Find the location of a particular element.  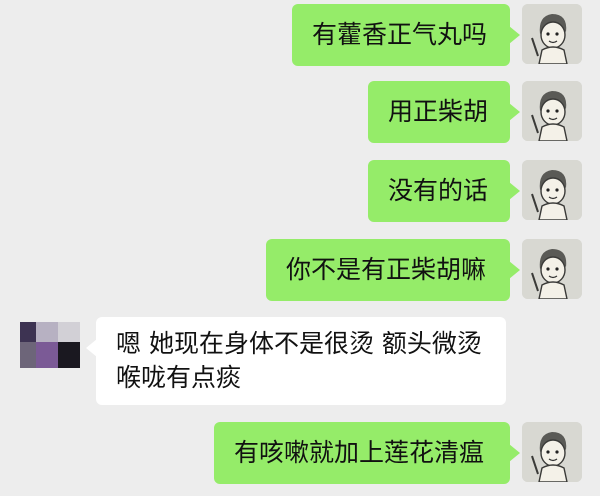

message-bubble-outgoing: 有藿香正气丸吗 is located at coordinates (406, 35).